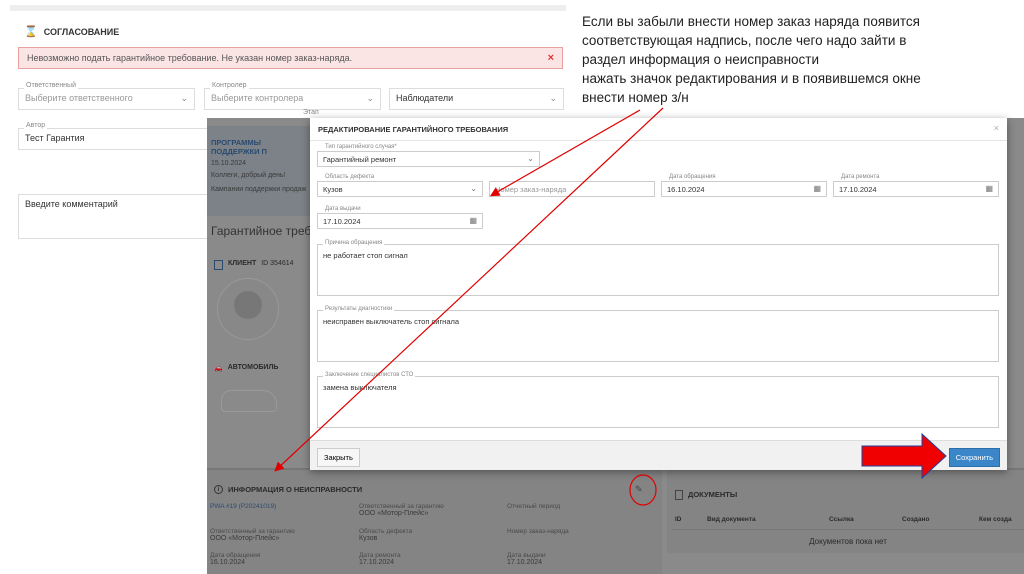 Image resolution: width=1024 pixels, height=574 pixels. What do you see at coordinates (254, 265) in the screenshot?
I see `client-header: КЛИЕНТ ID 354614` at bounding box center [254, 265].